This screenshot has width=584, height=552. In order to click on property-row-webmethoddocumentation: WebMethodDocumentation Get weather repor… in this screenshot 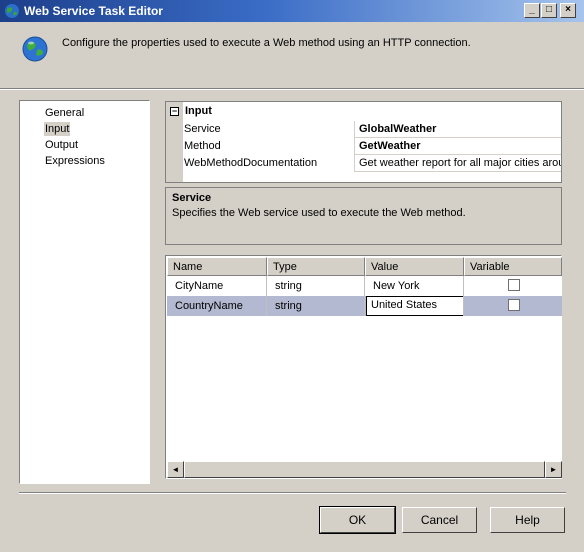, I will do `click(363, 163)`.